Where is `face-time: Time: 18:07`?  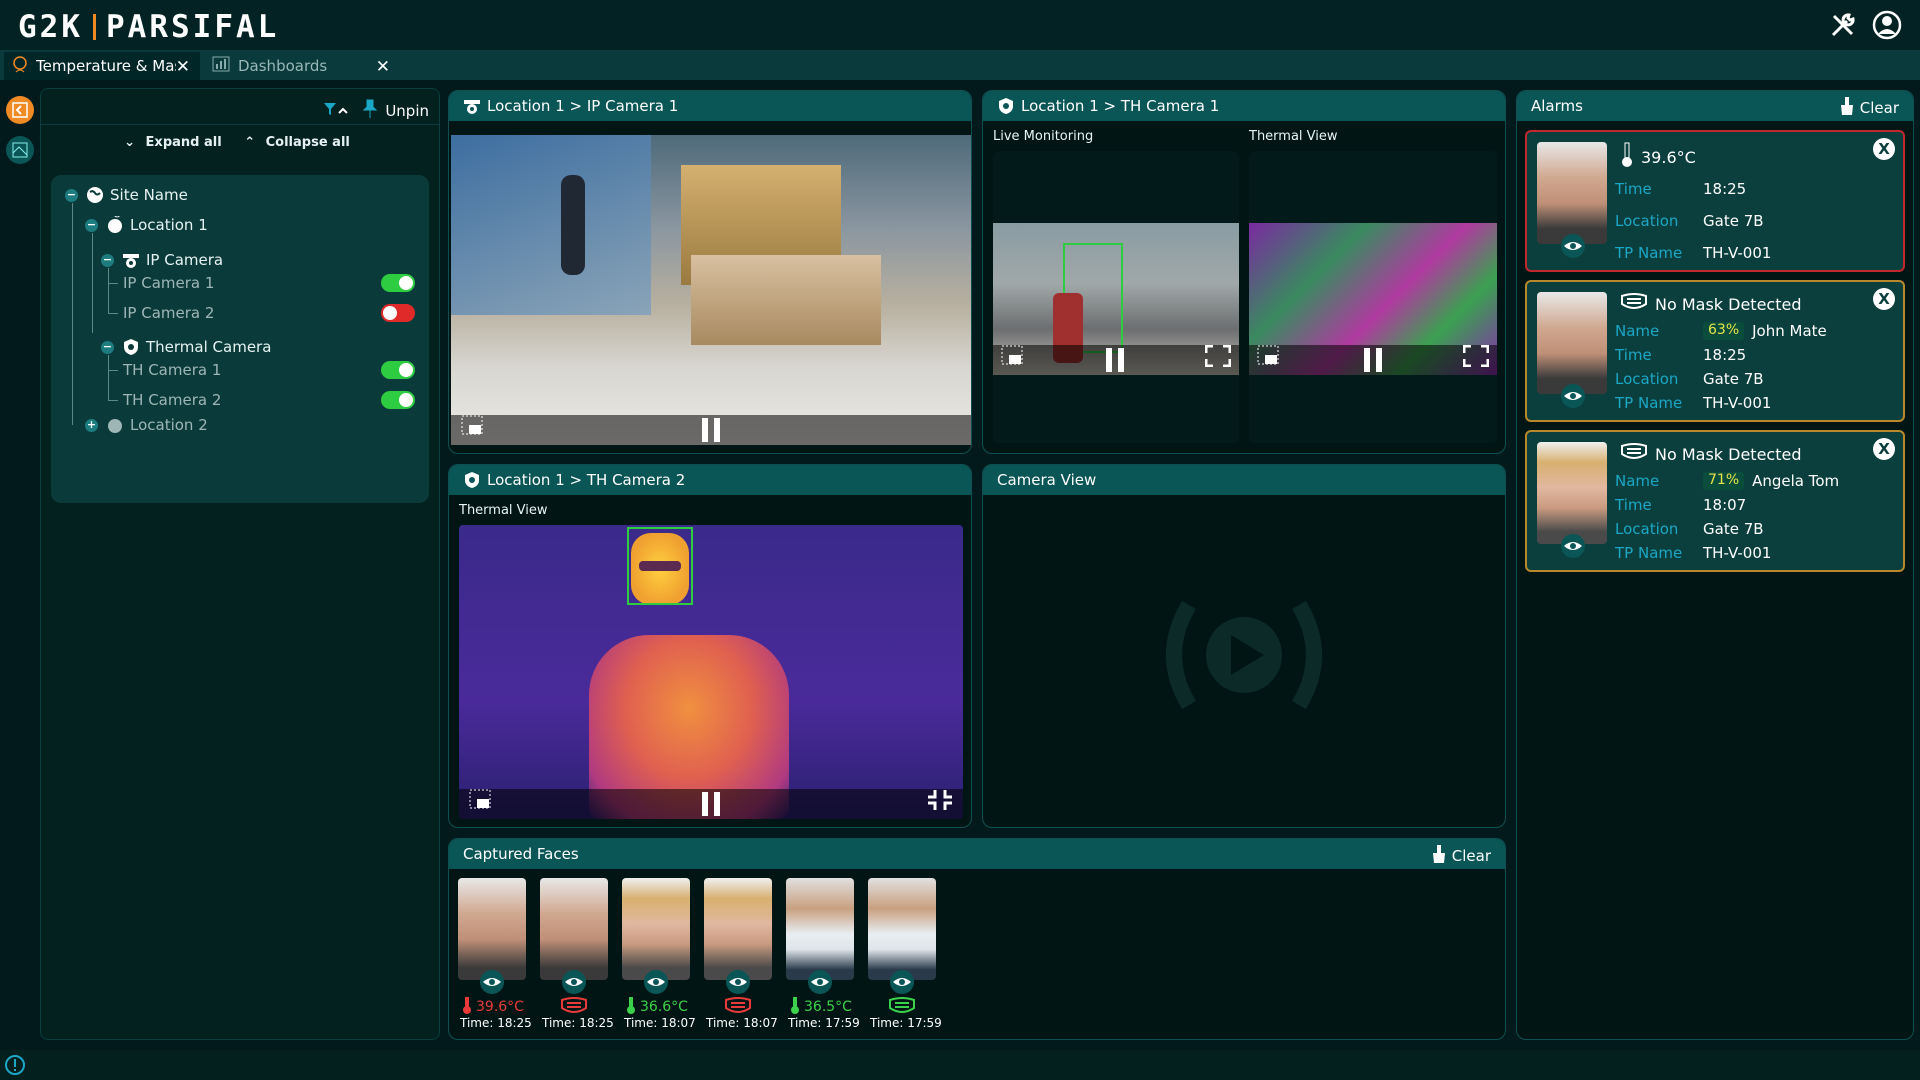
face-time: Time: 18:07 is located at coordinates (660, 1023).